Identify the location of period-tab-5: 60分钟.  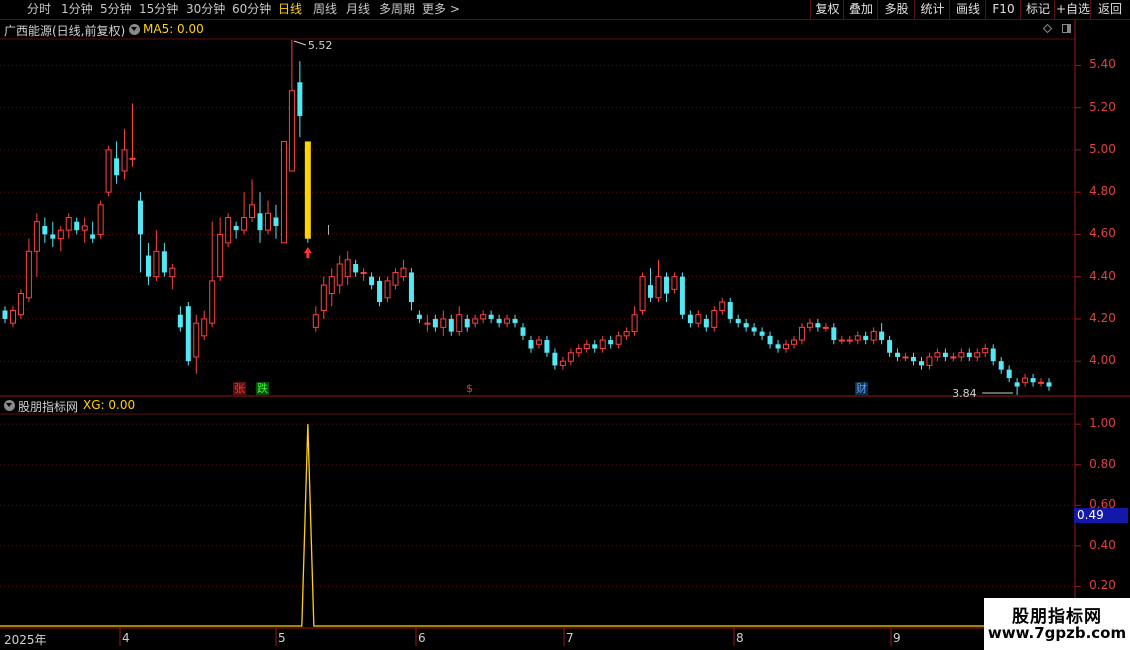
(251, 9).